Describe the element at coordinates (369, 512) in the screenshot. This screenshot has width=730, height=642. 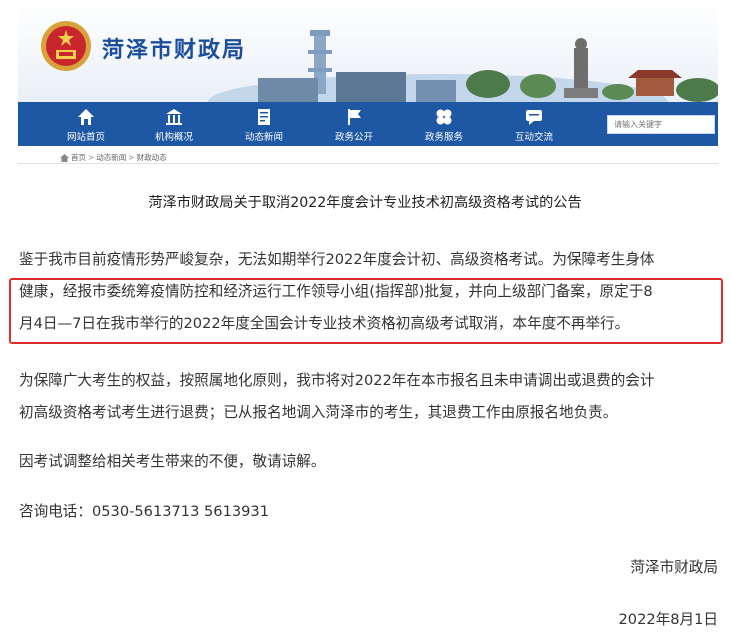
I see `contact-phone: 咨询电话：0530-5613713 5613931` at that location.